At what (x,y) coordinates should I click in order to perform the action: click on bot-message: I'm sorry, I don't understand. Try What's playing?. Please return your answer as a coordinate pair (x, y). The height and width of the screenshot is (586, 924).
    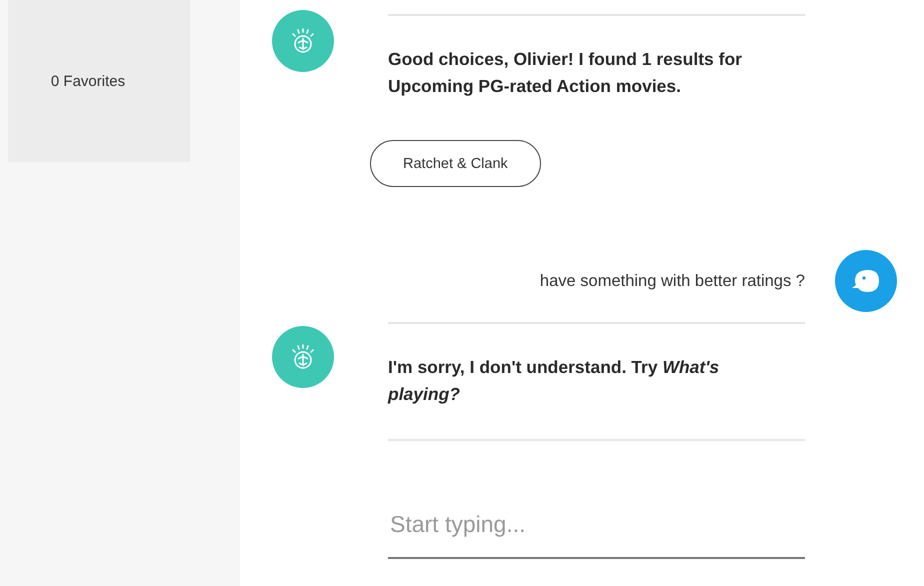
    Looking at the image, I should click on (554, 381).